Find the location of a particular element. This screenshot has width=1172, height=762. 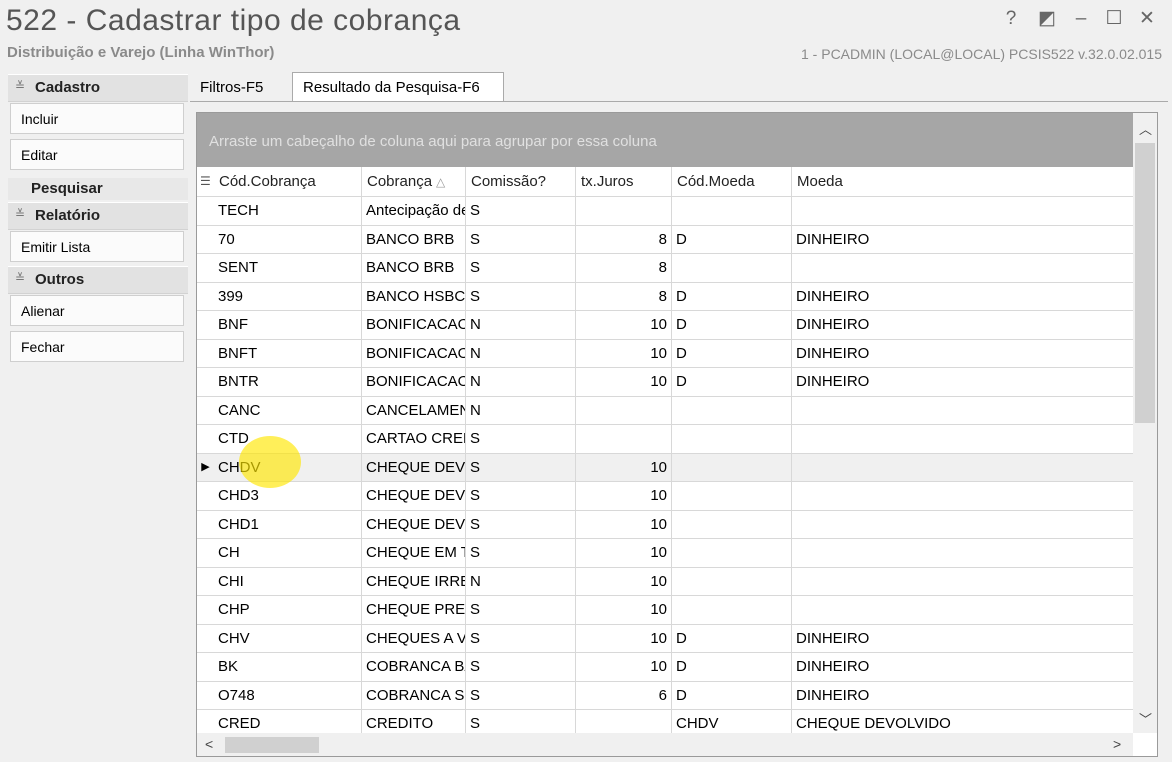

table-row: CHP CHEQUE PRE S 10 is located at coordinates (665, 610).